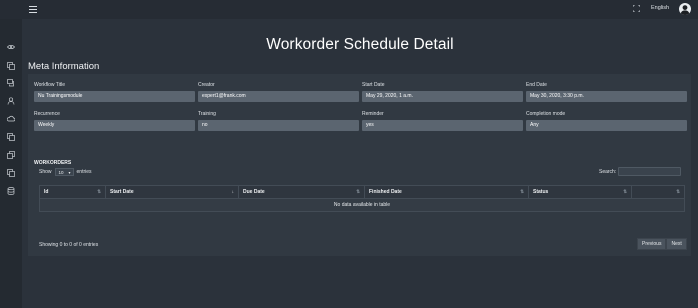 Image resolution: width=698 pixels, height=308 pixels. What do you see at coordinates (447, 192) in the screenshot?
I see `column-header-finished-date: Finished Date ⇅` at bounding box center [447, 192].